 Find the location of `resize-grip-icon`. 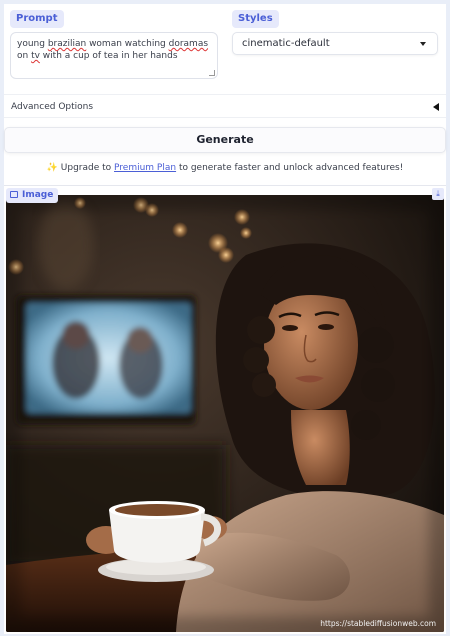

resize-grip-icon is located at coordinates (212, 73).